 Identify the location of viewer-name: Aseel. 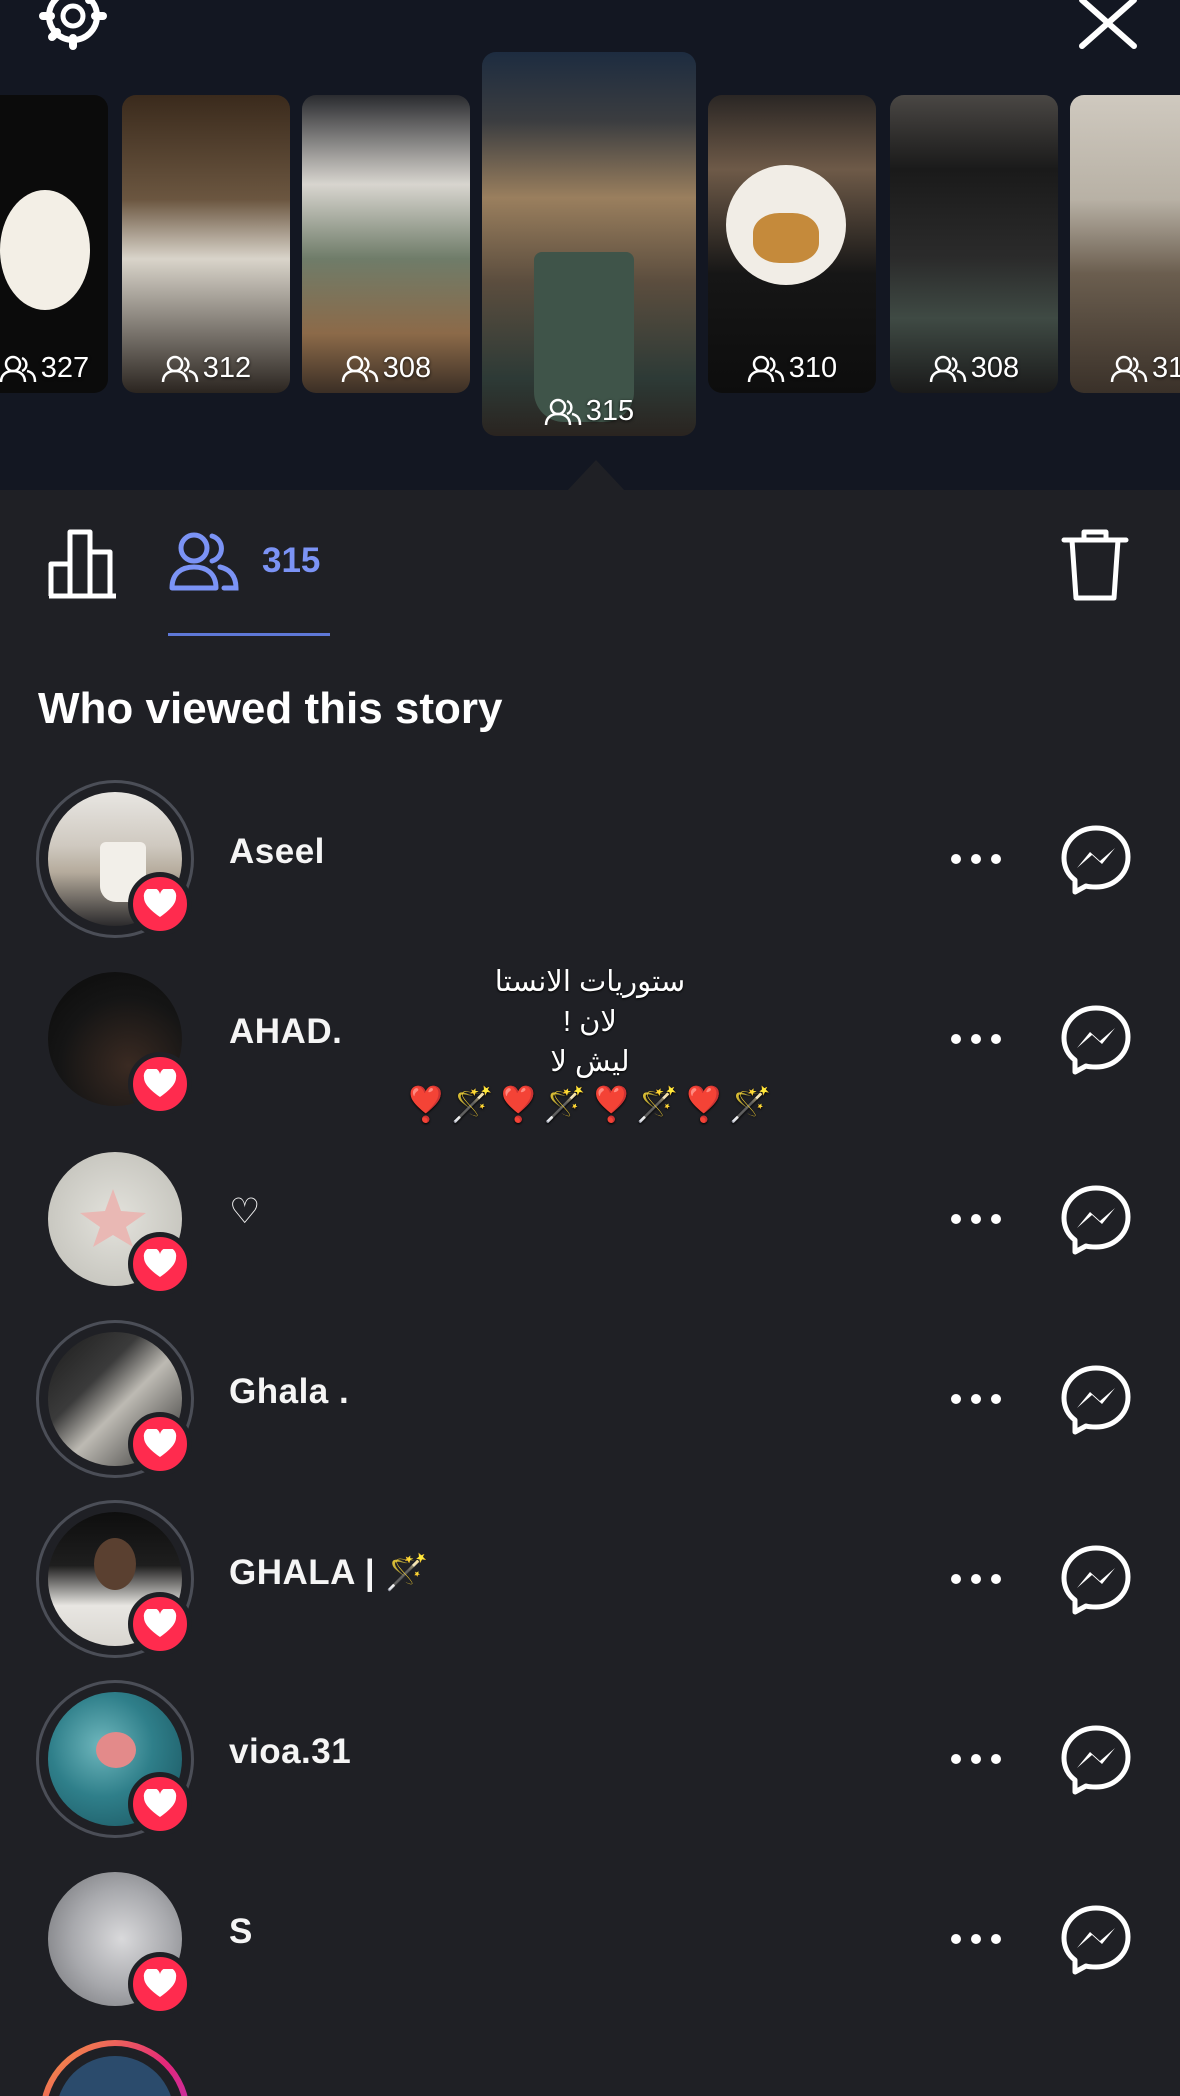
(277, 851).